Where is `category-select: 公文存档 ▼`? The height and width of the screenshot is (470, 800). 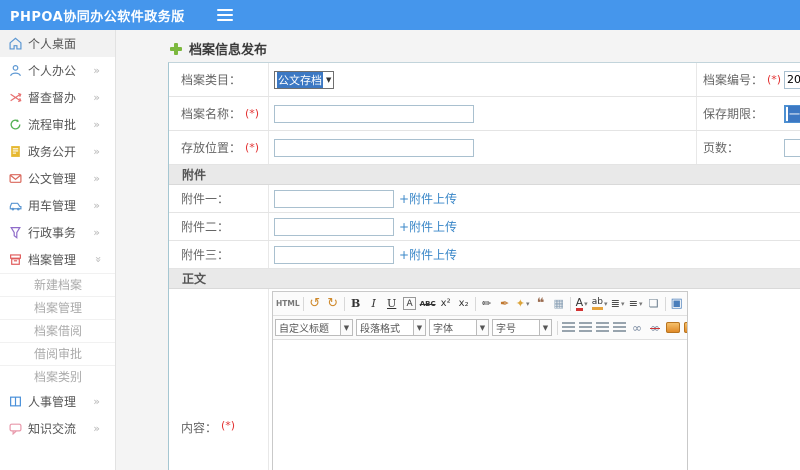 category-select: 公文存档 ▼ is located at coordinates (304, 79).